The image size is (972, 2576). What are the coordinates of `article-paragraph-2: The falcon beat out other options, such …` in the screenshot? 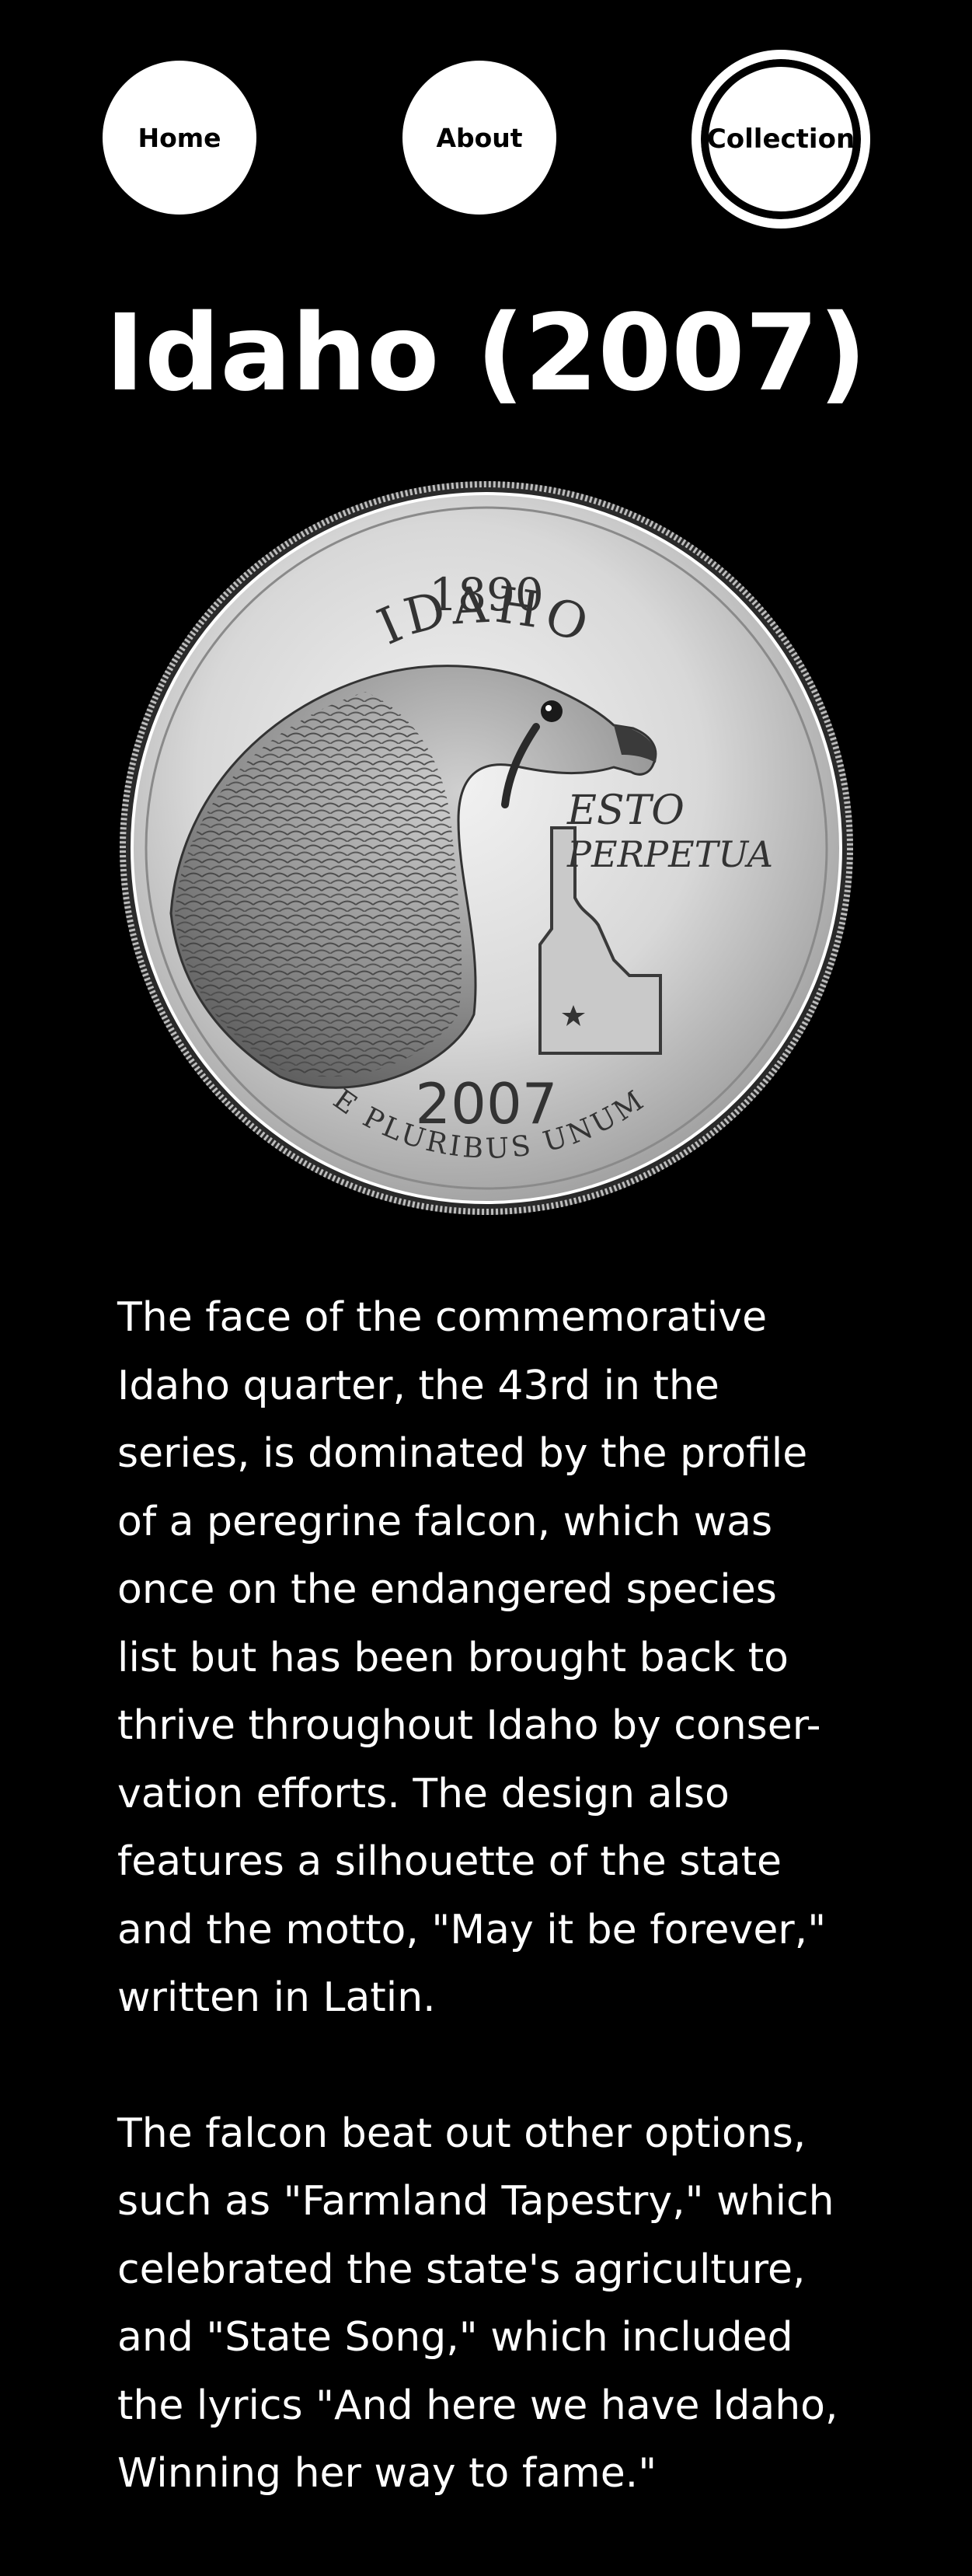 It's located at (477, 2304).